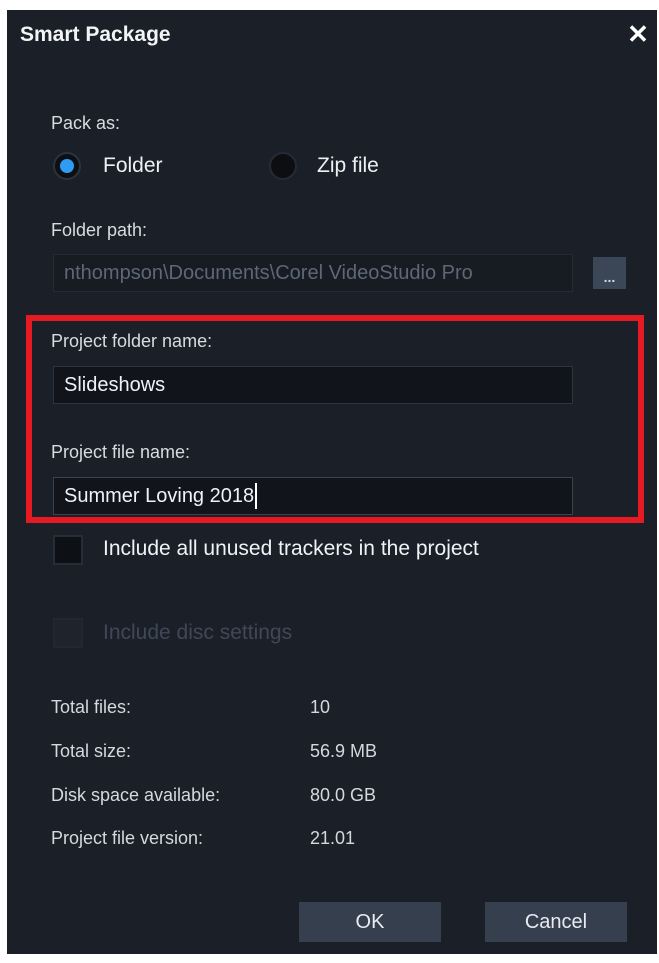  I want to click on disk-space-value: 80.0 GB, so click(343, 795).